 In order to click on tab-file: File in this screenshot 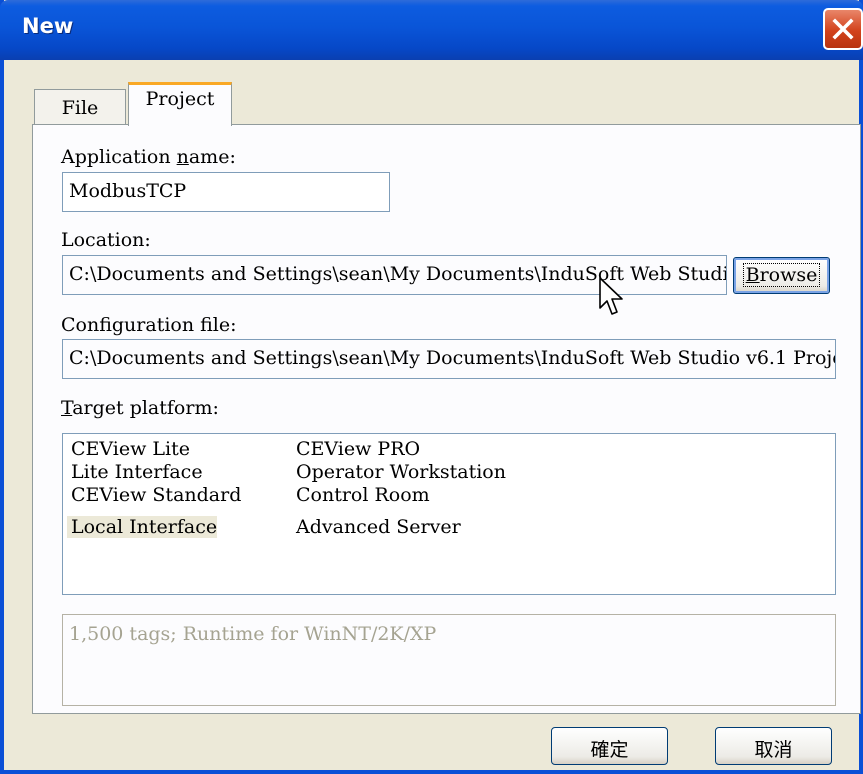, I will do `click(80, 107)`.